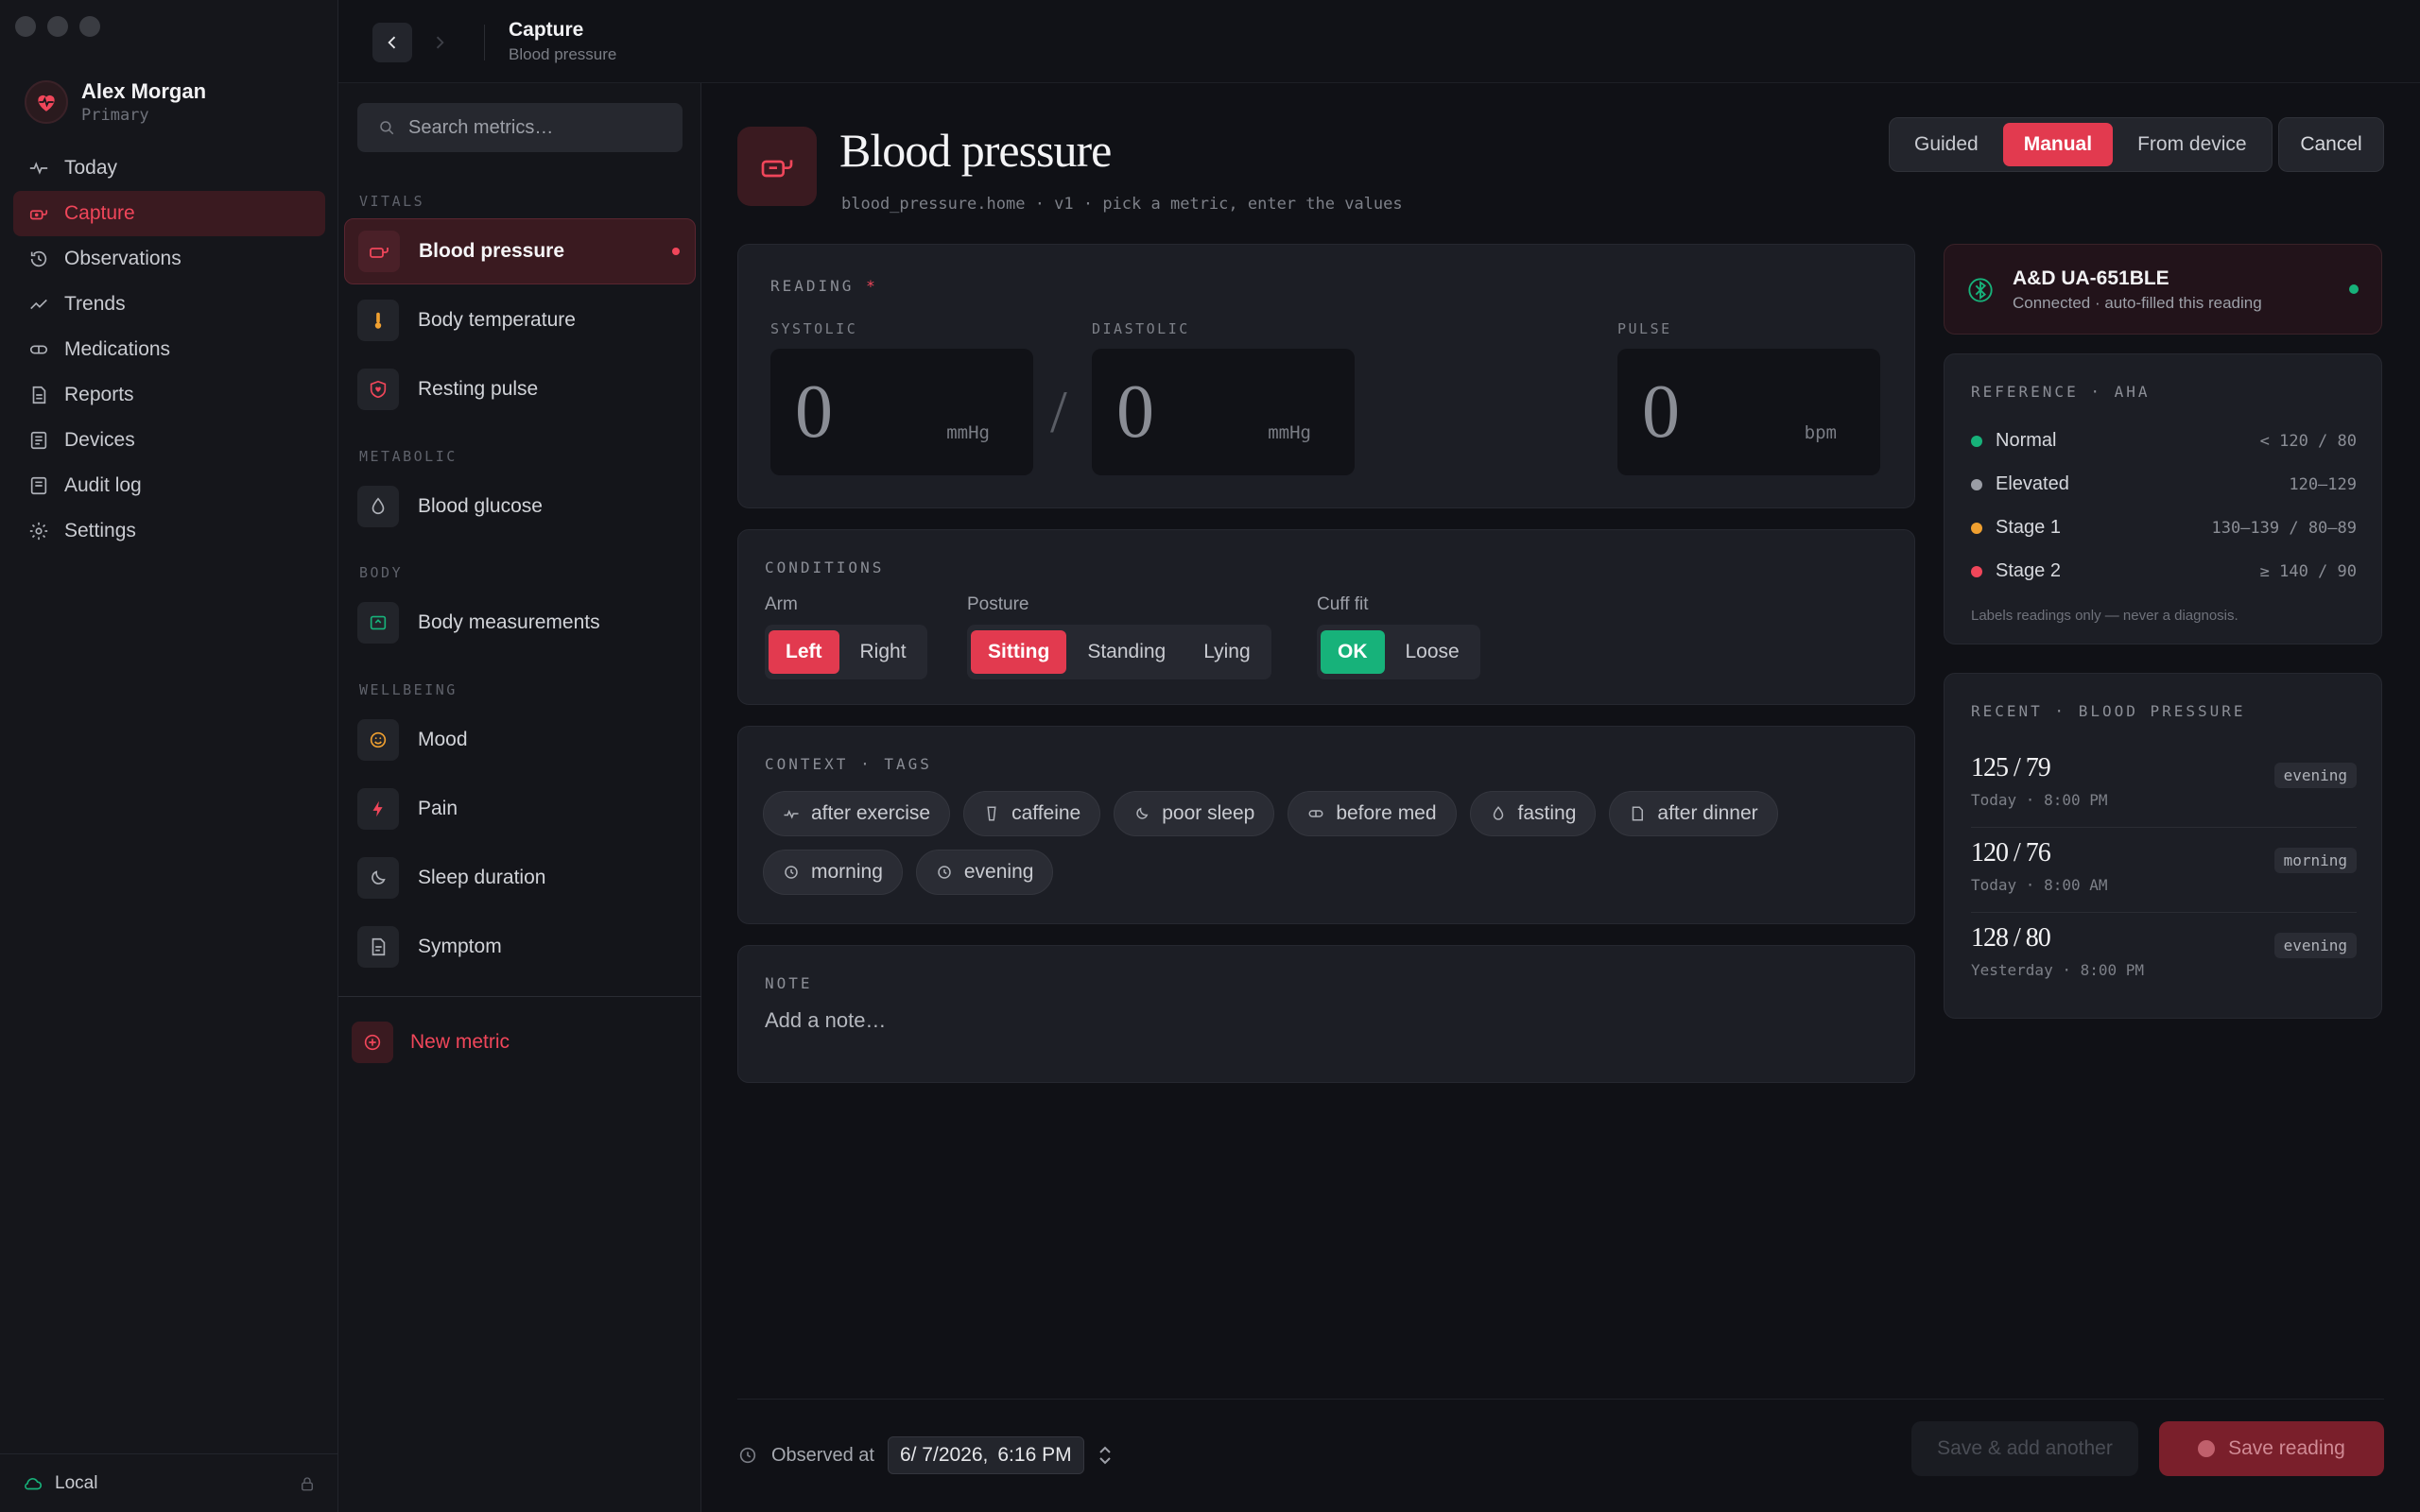 The width and height of the screenshot is (2420, 1512). What do you see at coordinates (1032, 813) in the screenshot?
I see `tag-chip: caffeine` at bounding box center [1032, 813].